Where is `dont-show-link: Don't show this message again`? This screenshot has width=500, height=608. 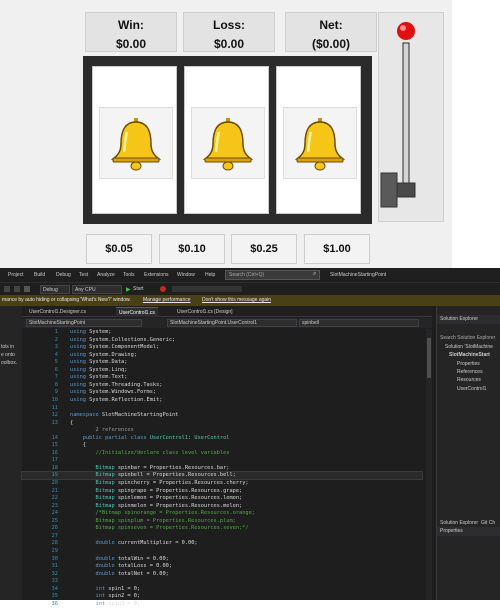 dont-show-link: Don't show this message again is located at coordinates (236, 300).